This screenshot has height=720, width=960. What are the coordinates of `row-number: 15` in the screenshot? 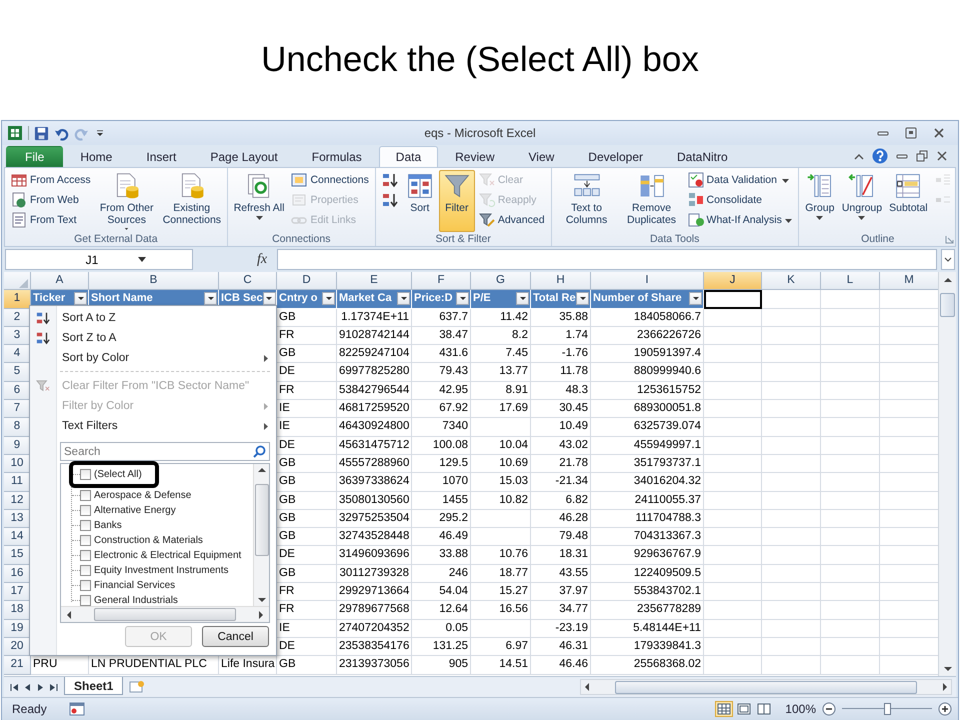 It's located at (17, 555).